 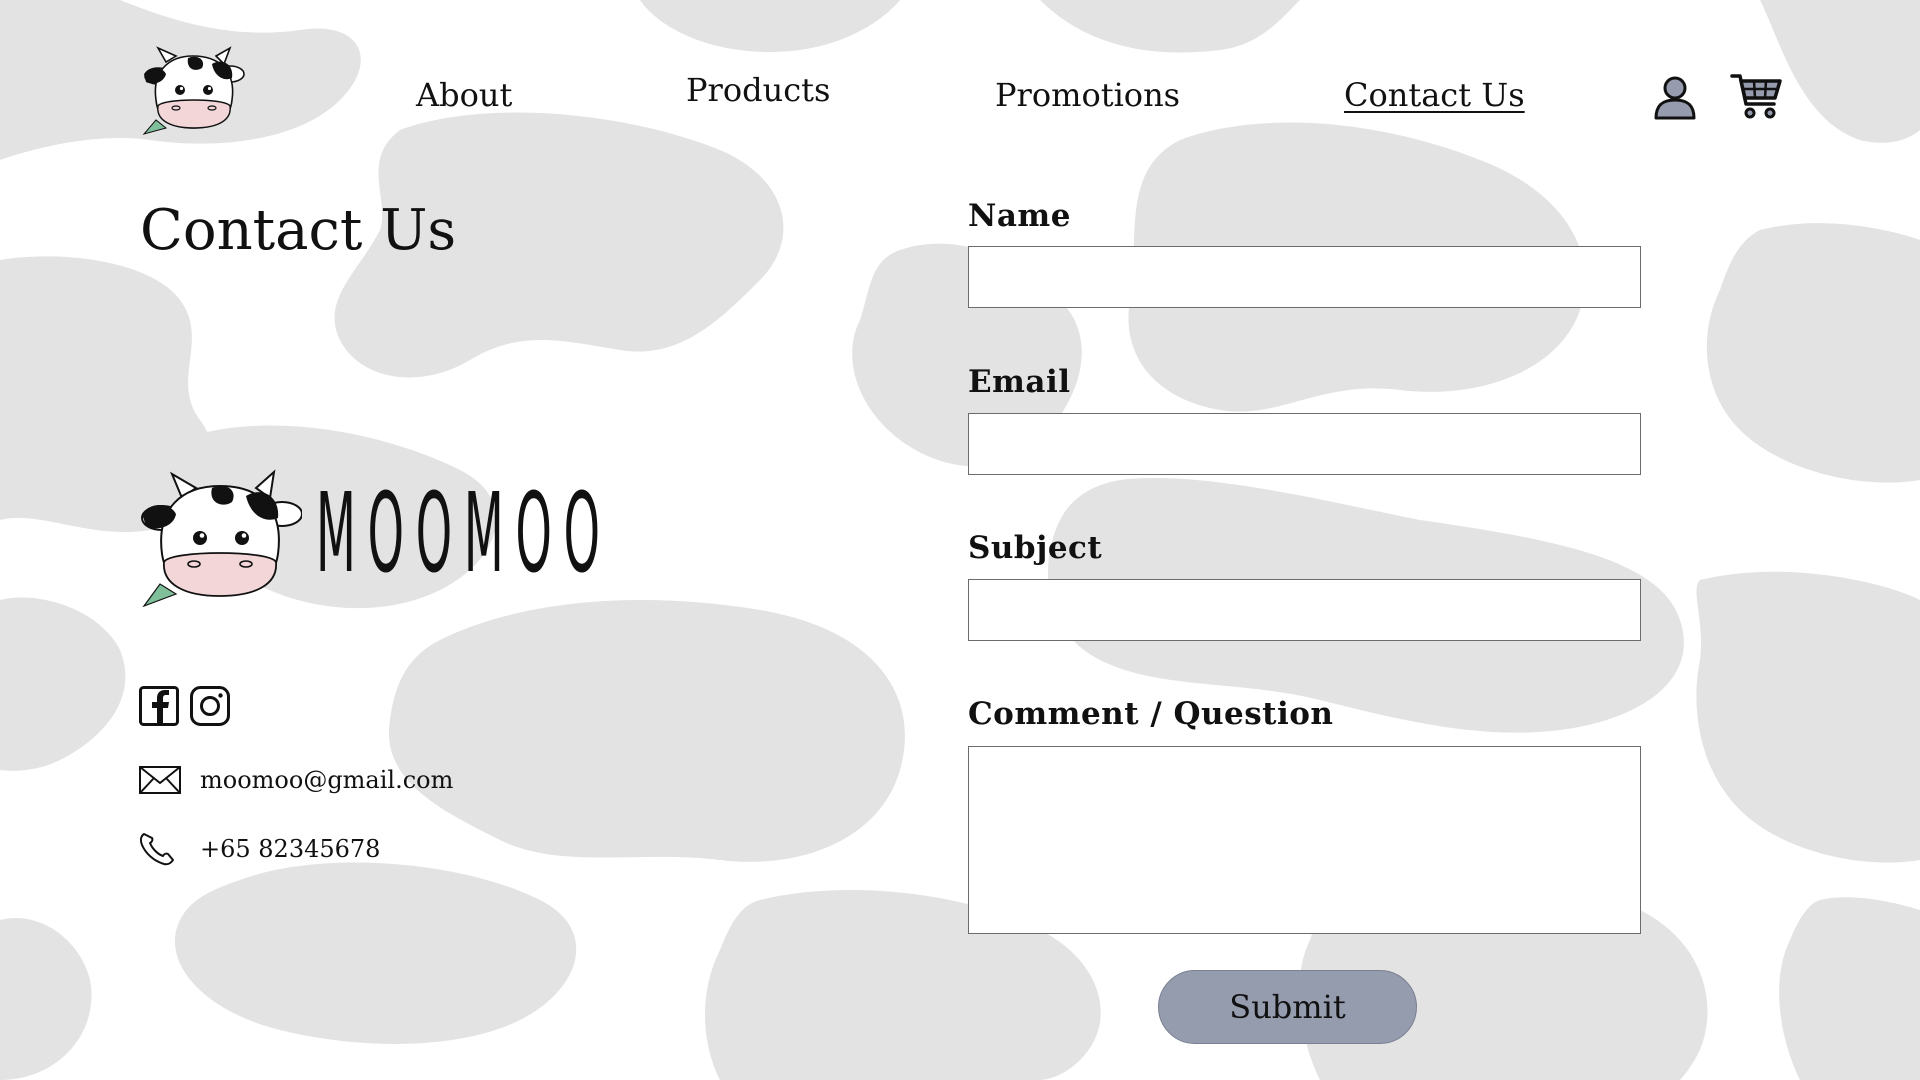 What do you see at coordinates (1757, 96) in the screenshot?
I see `cart-icon` at bounding box center [1757, 96].